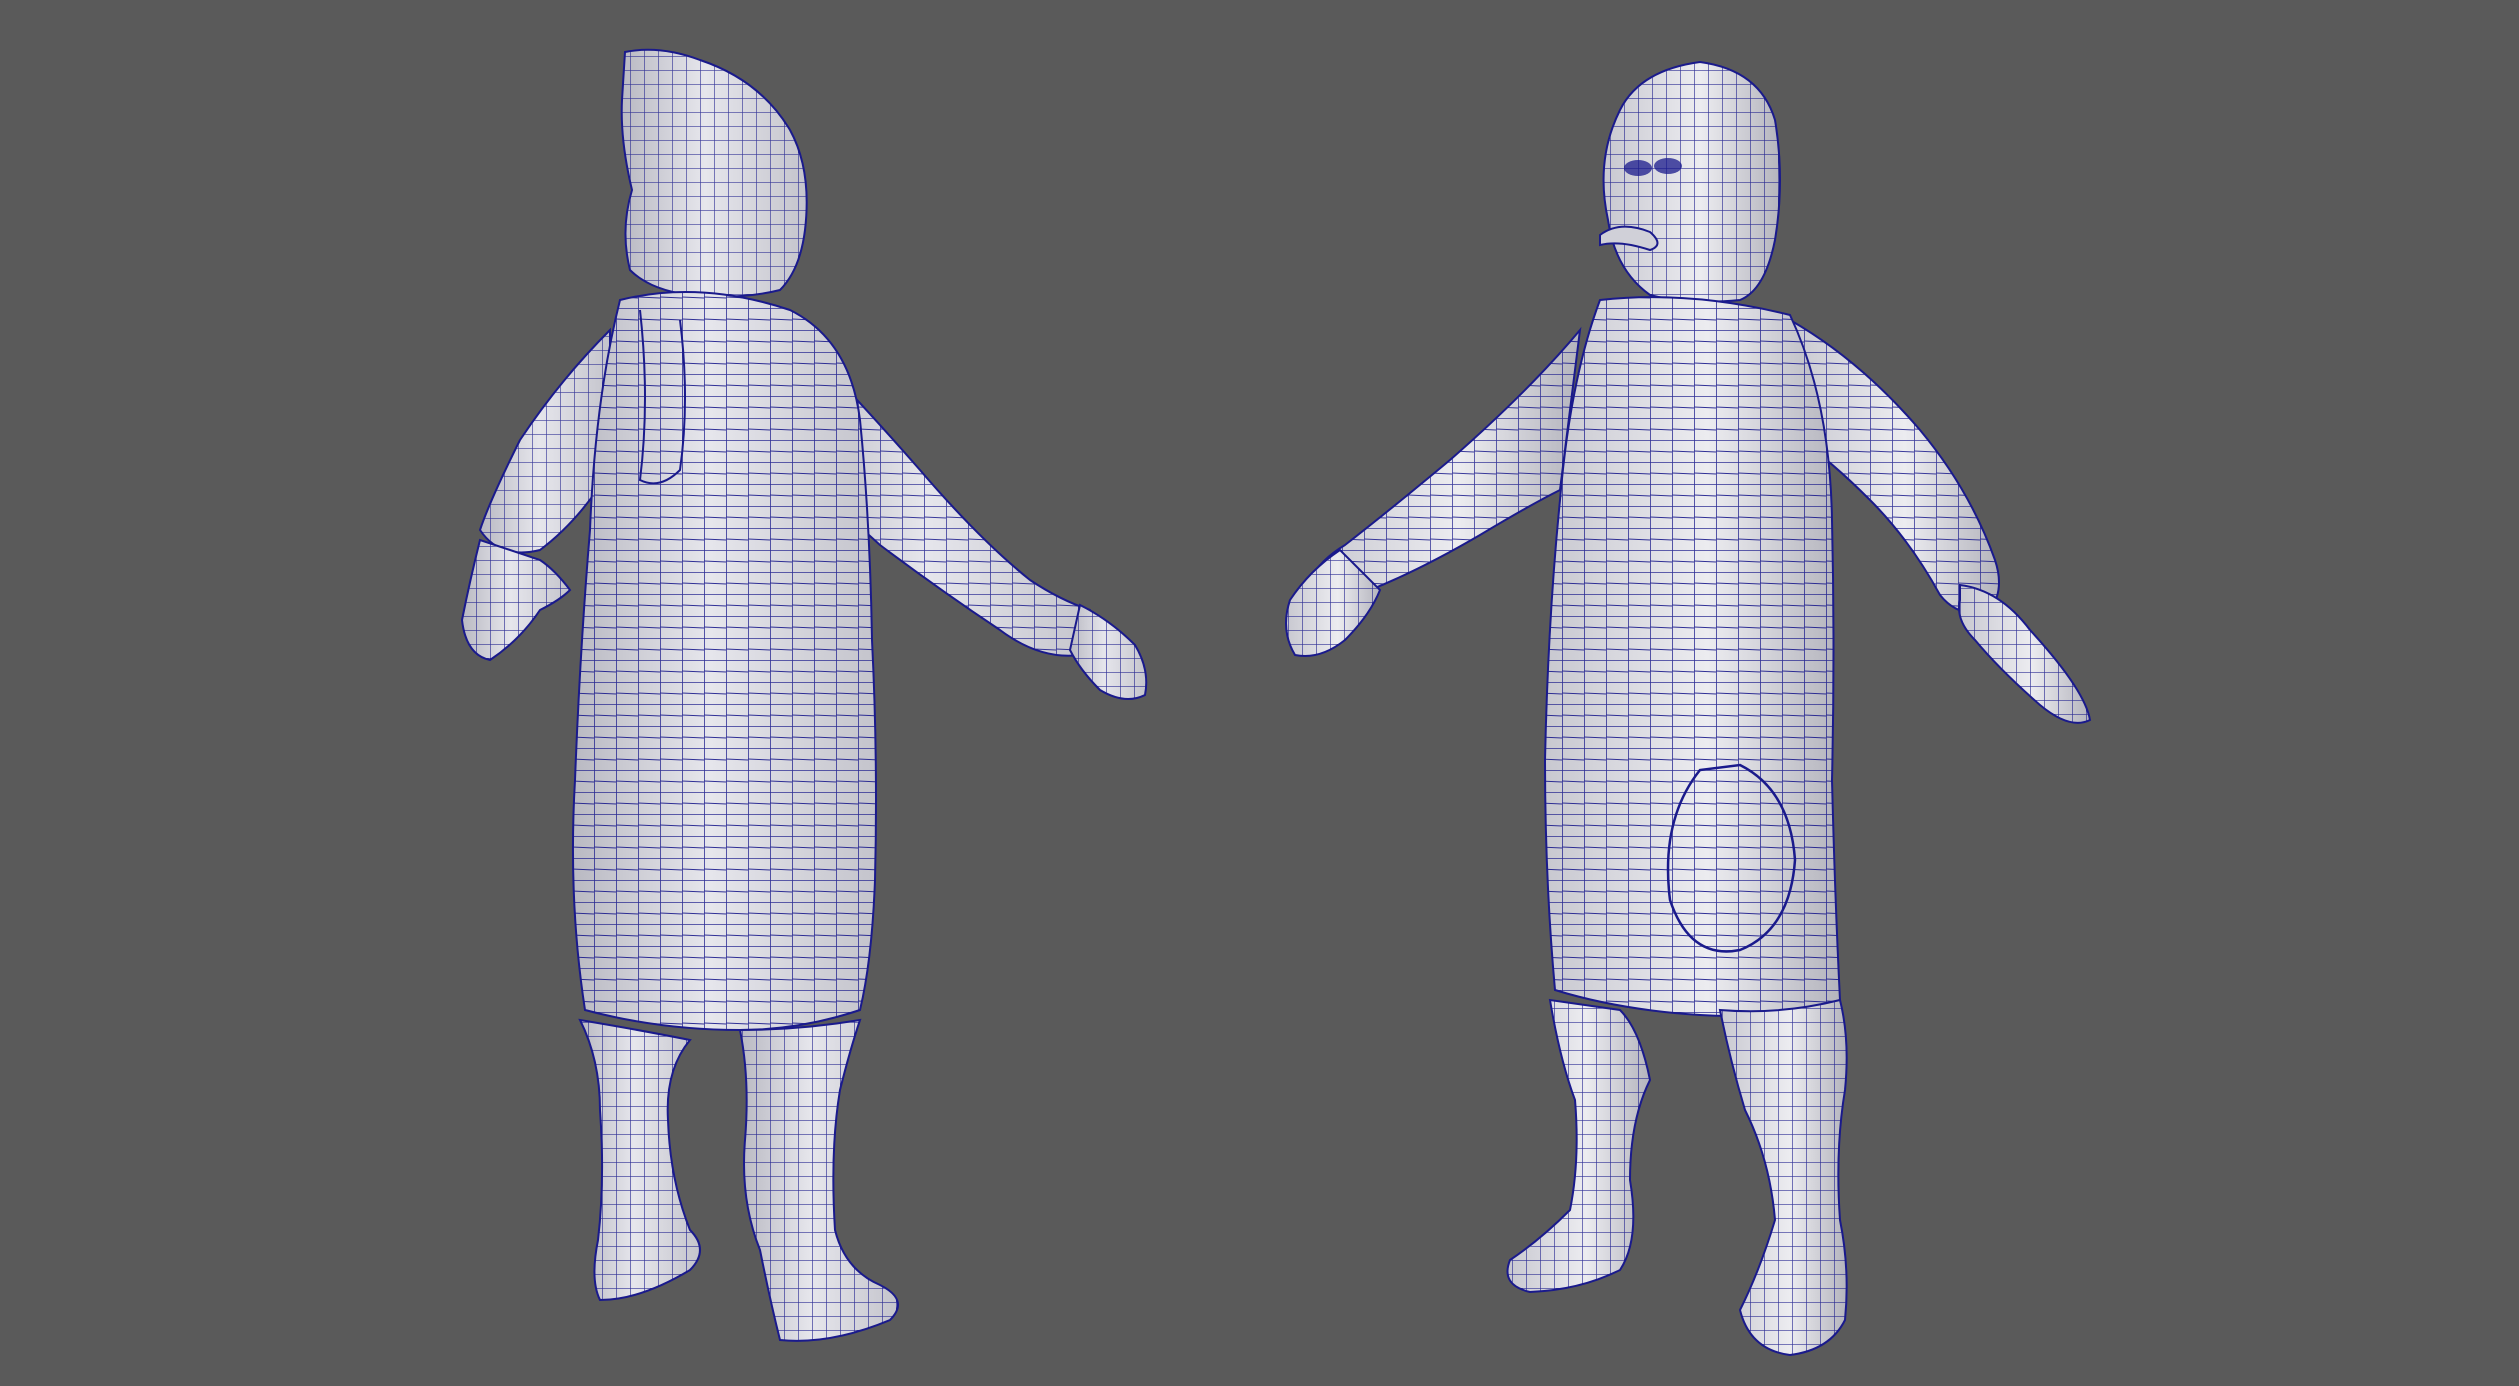 Image resolution: width=2519 pixels, height=1386 pixels. I want to click on eye-left-mesh, so click(1638, 168).